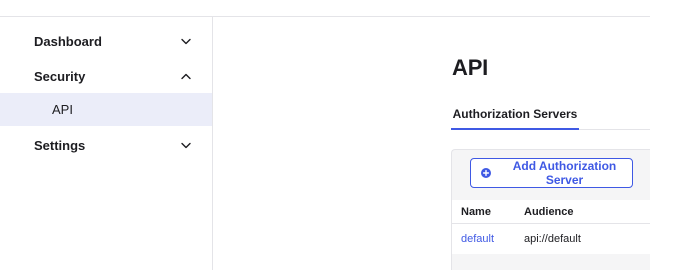 The image size is (693, 270). I want to click on sidebar-item-label: Settings, so click(60, 145).